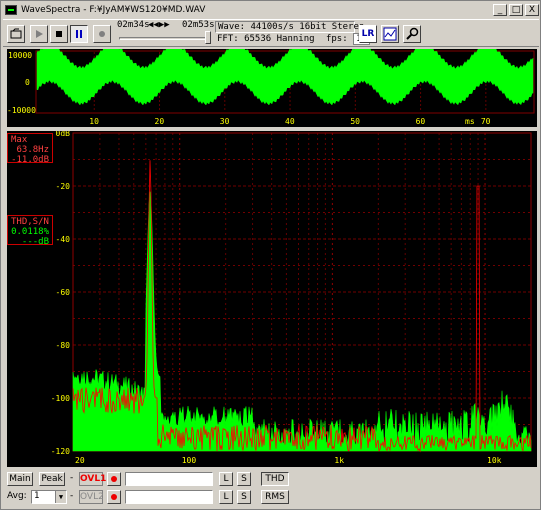  Describe the element at coordinates (208, 37) in the screenshot. I see `position-slider-thumb` at that location.